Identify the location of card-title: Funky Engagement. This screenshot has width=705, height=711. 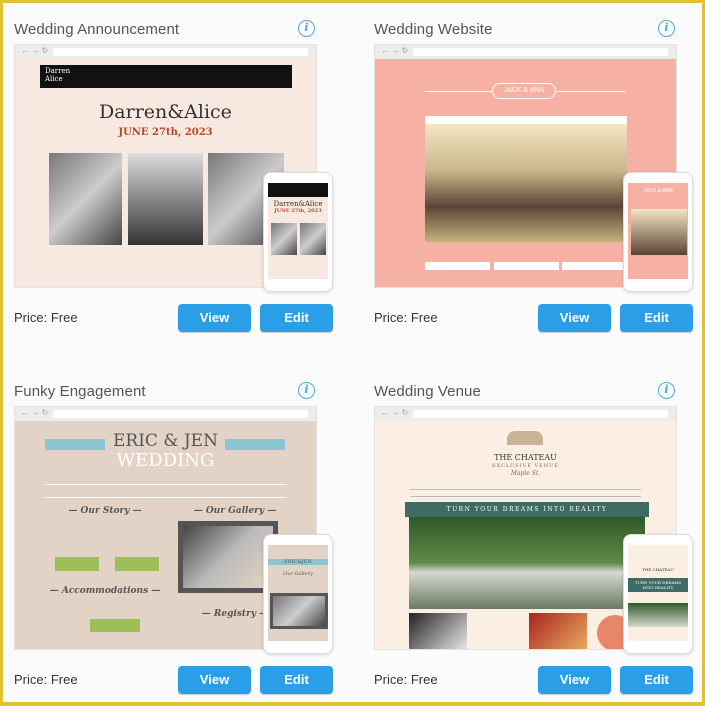
(80, 391).